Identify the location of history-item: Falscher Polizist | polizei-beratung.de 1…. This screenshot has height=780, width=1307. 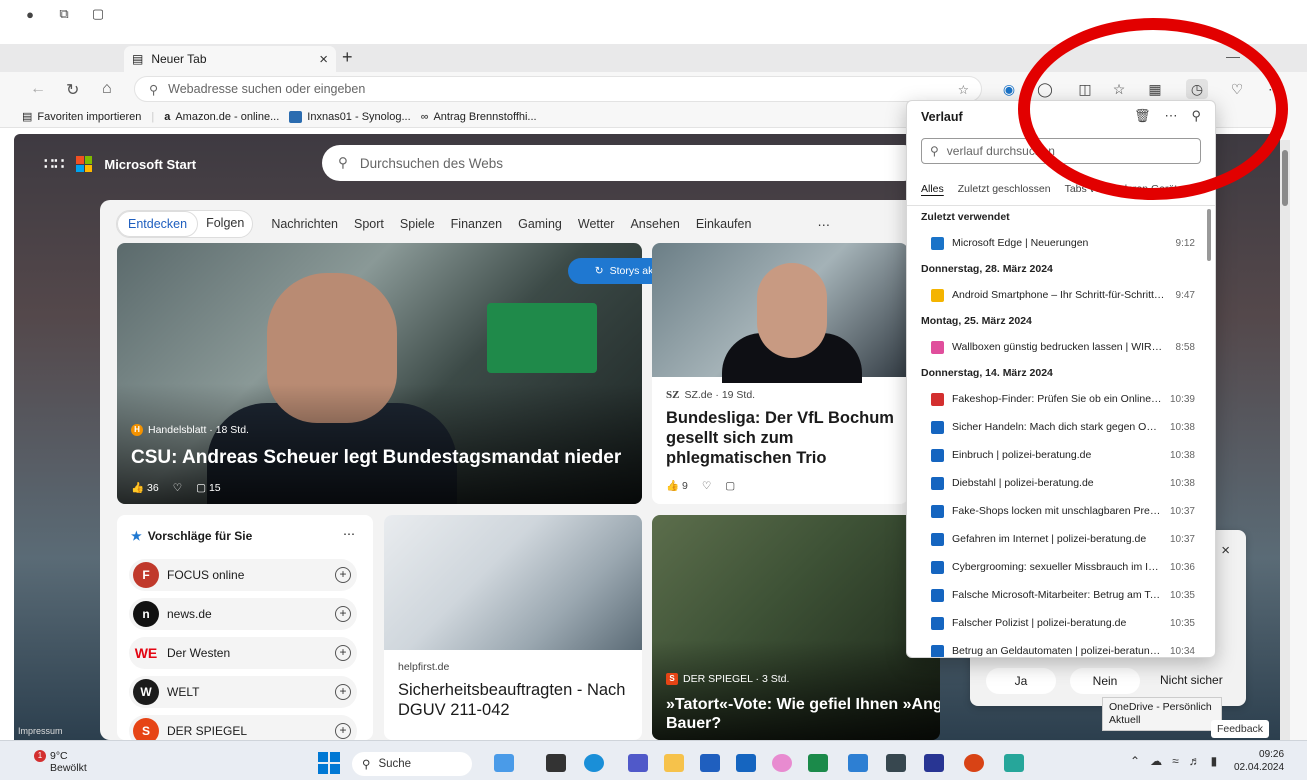
(1055, 623).